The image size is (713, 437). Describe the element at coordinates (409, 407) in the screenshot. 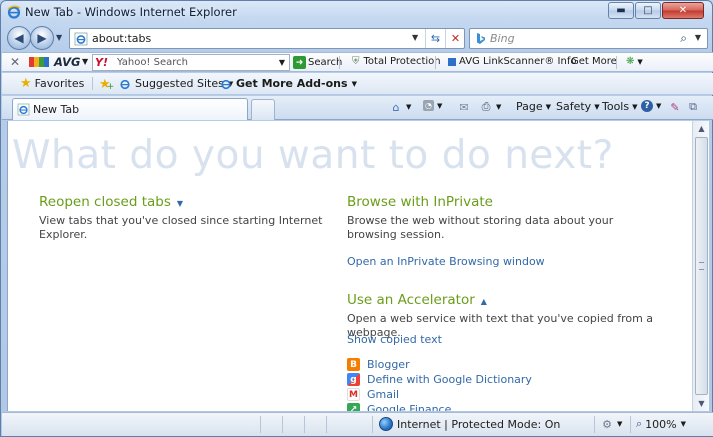

I see `accelerator-item-label: Google Finance` at that location.